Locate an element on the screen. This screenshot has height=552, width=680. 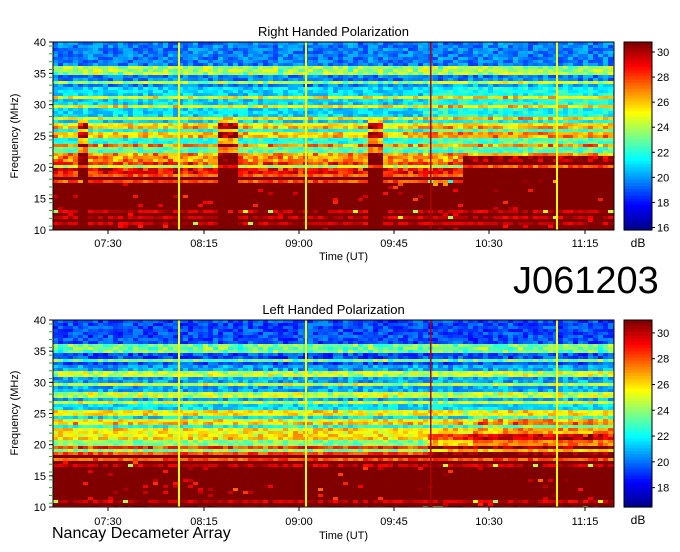
colorbar-tick-label: 16 is located at coordinates (663, 228).